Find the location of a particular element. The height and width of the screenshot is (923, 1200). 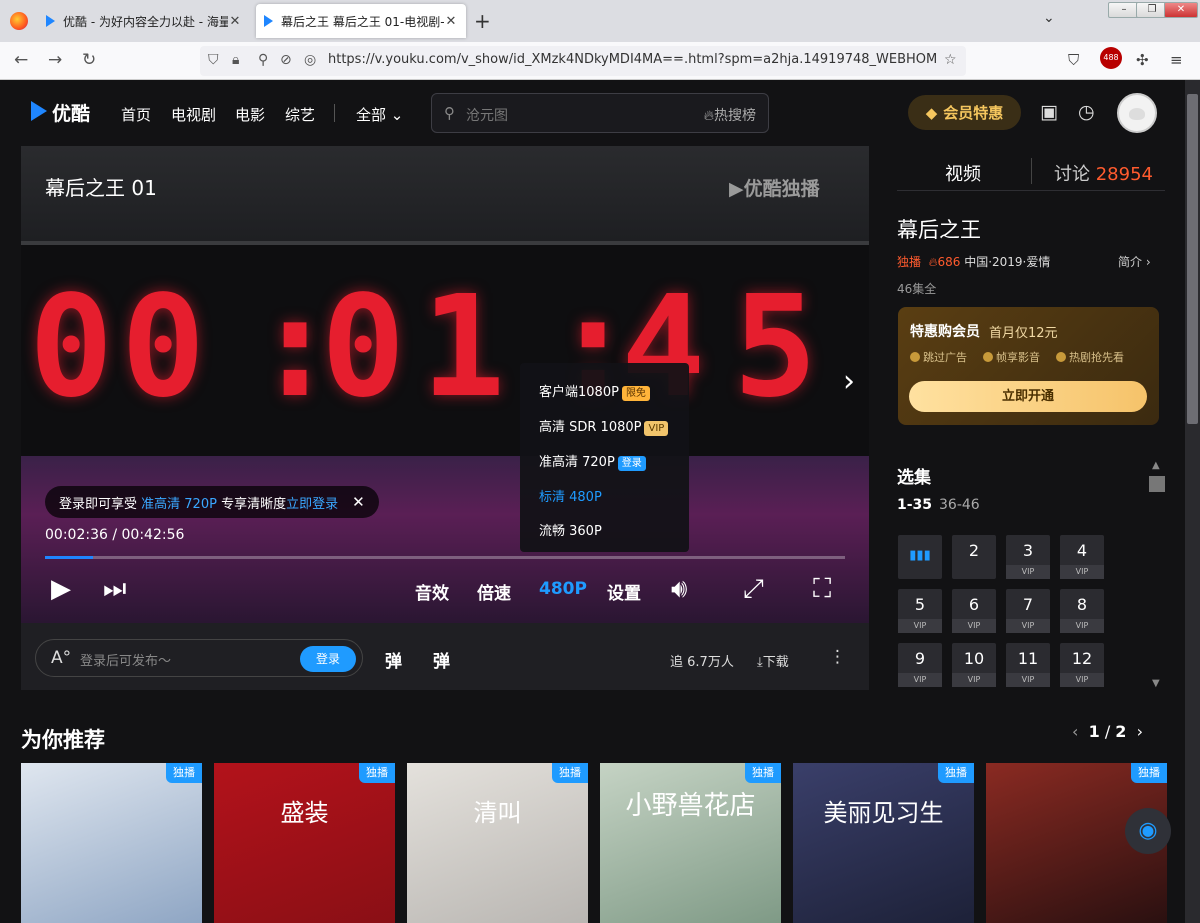

tab-youku-home: 优酷 - 为好内容全力以赴 - 海量 ✕ is located at coordinates (144, 21).